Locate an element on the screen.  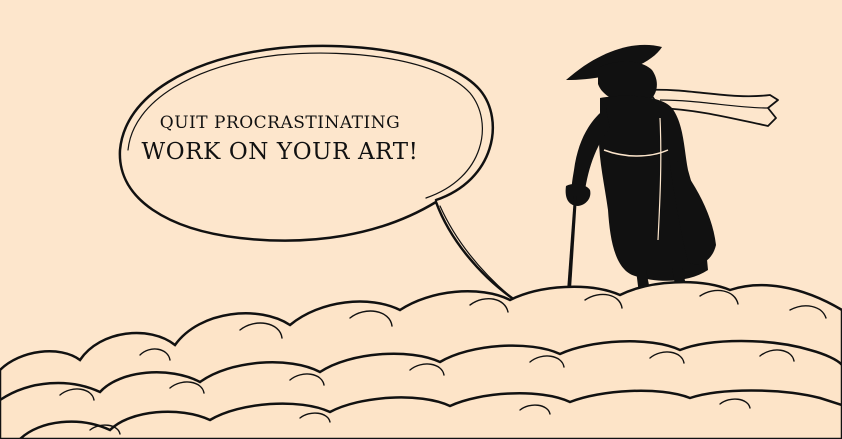
bubble-text-line-2: WORK ON YOUR ART! is located at coordinates (280, 152).